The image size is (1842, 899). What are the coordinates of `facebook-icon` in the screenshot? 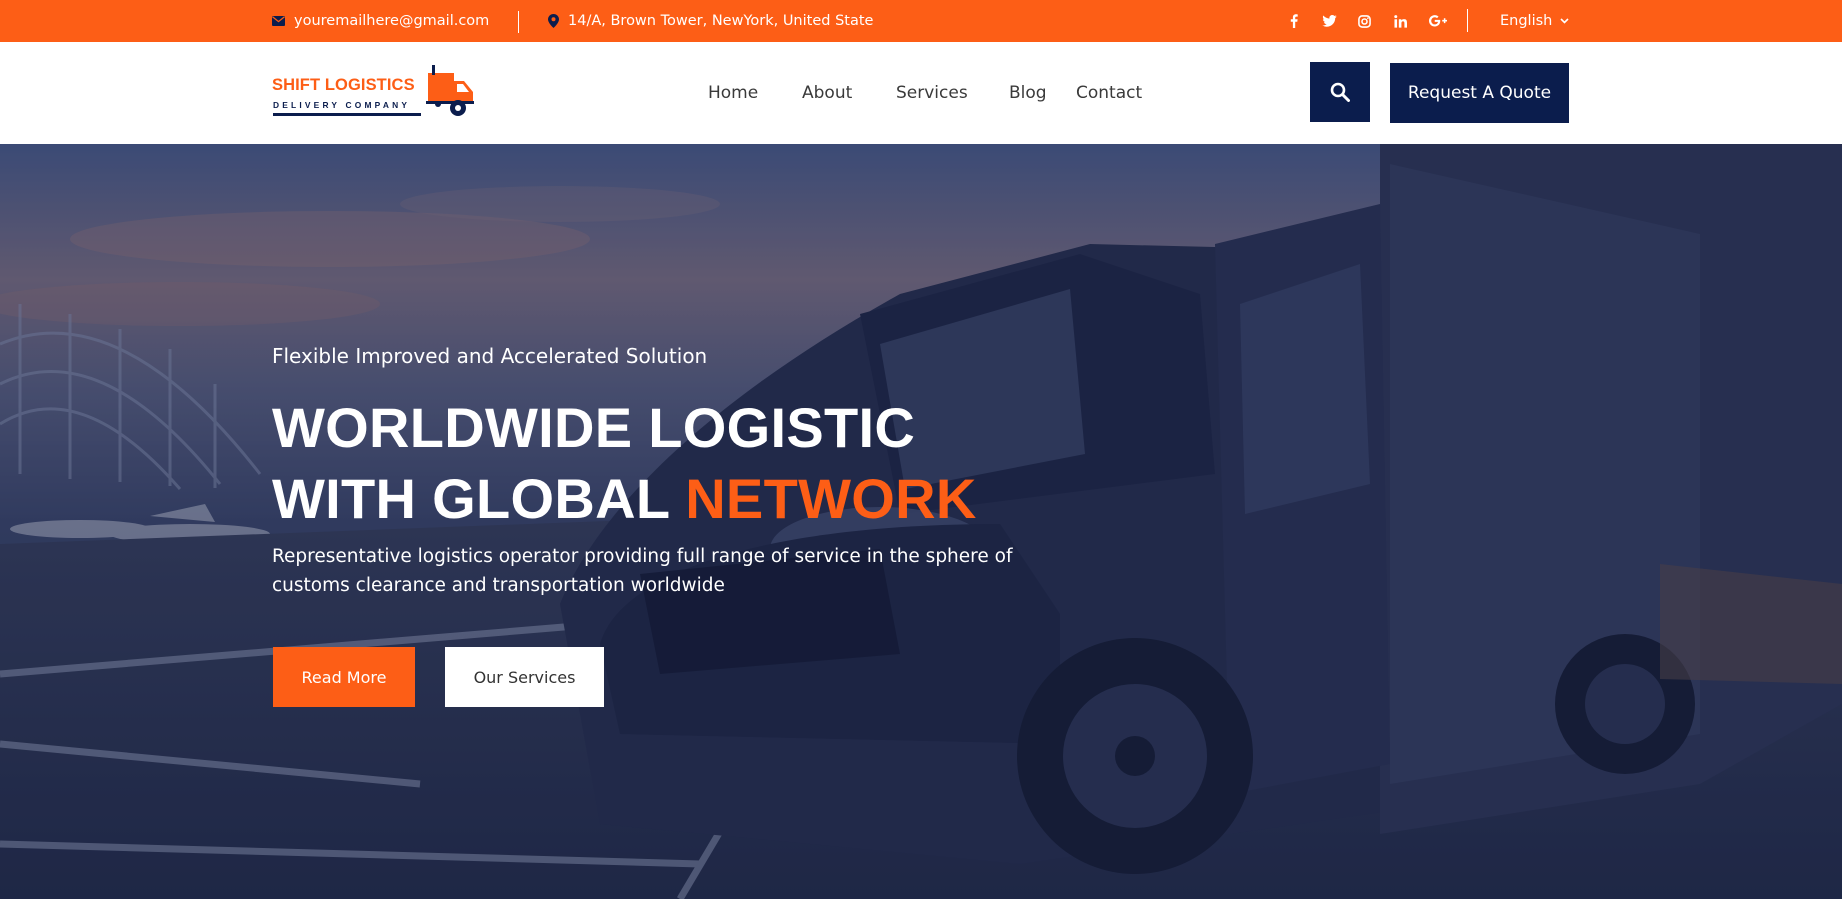 It's located at (1294, 21).